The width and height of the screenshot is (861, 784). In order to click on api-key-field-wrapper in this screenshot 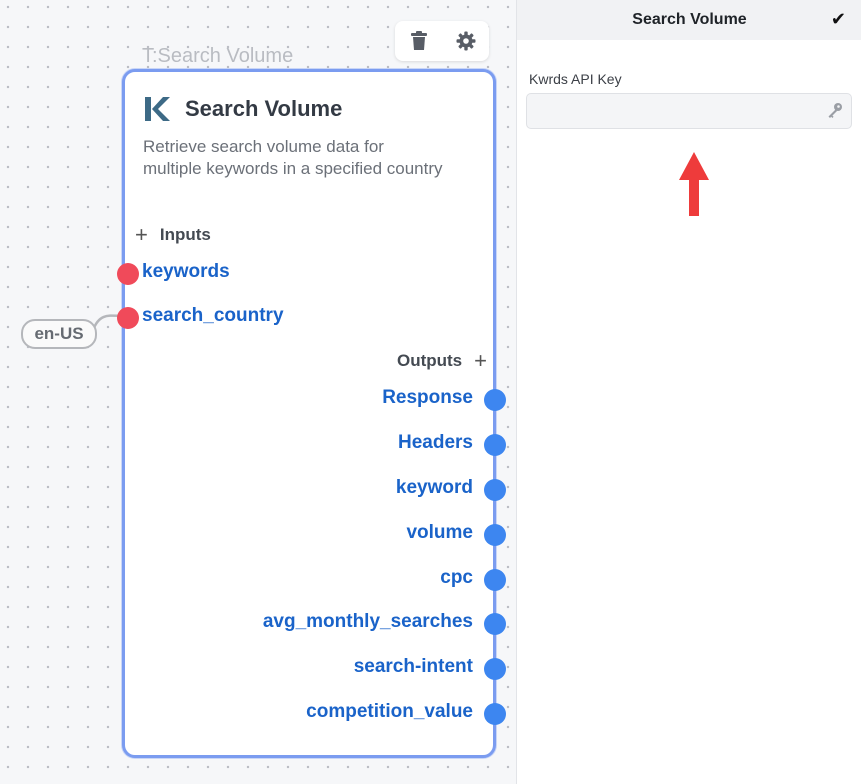, I will do `click(689, 111)`.